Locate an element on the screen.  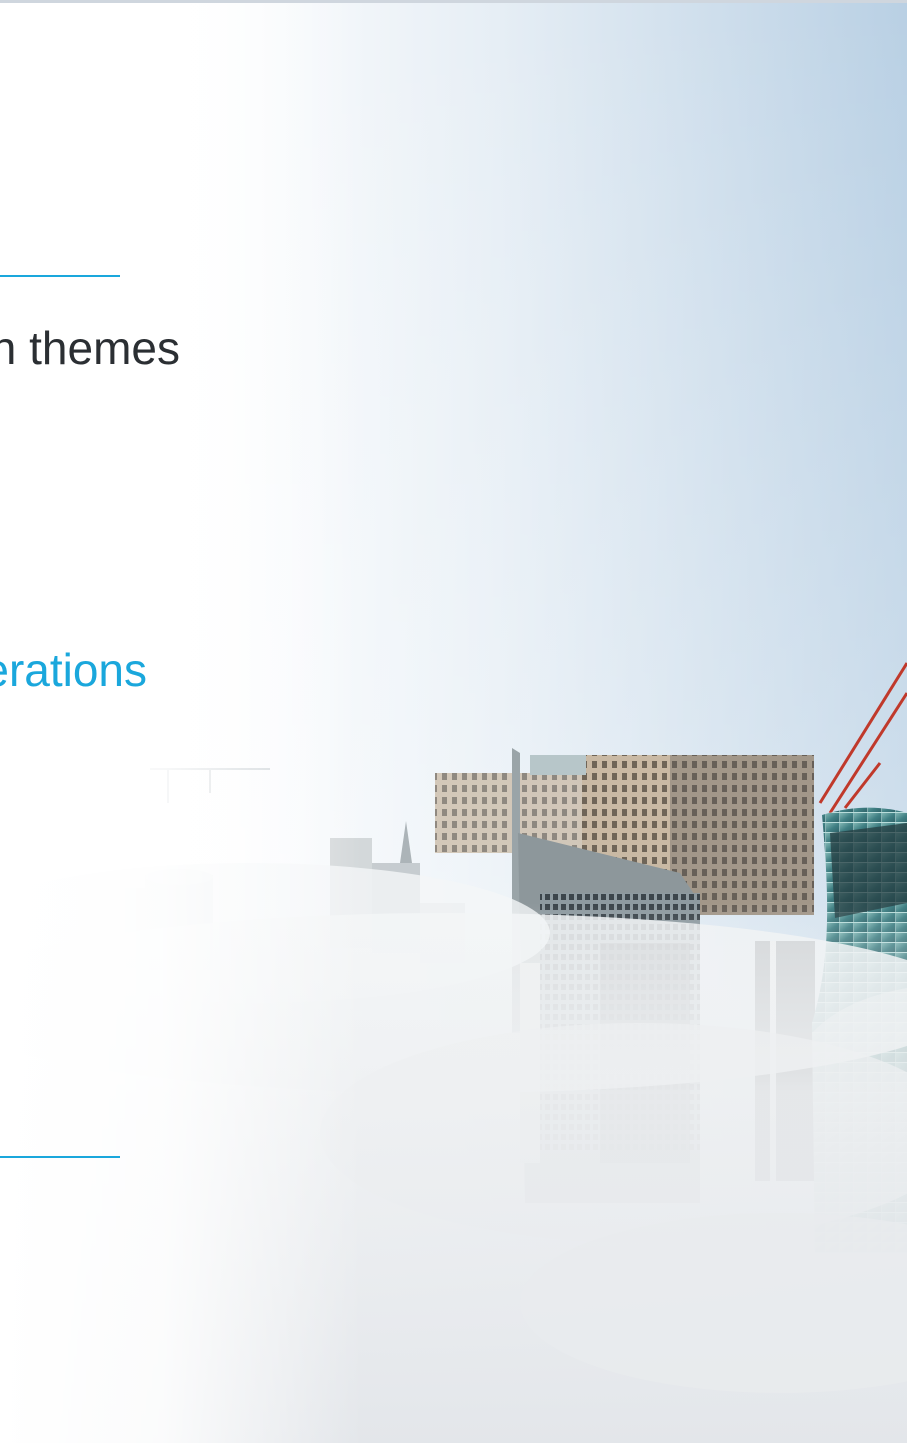
slide-heading: In themes is located at coordinates (101, 348).